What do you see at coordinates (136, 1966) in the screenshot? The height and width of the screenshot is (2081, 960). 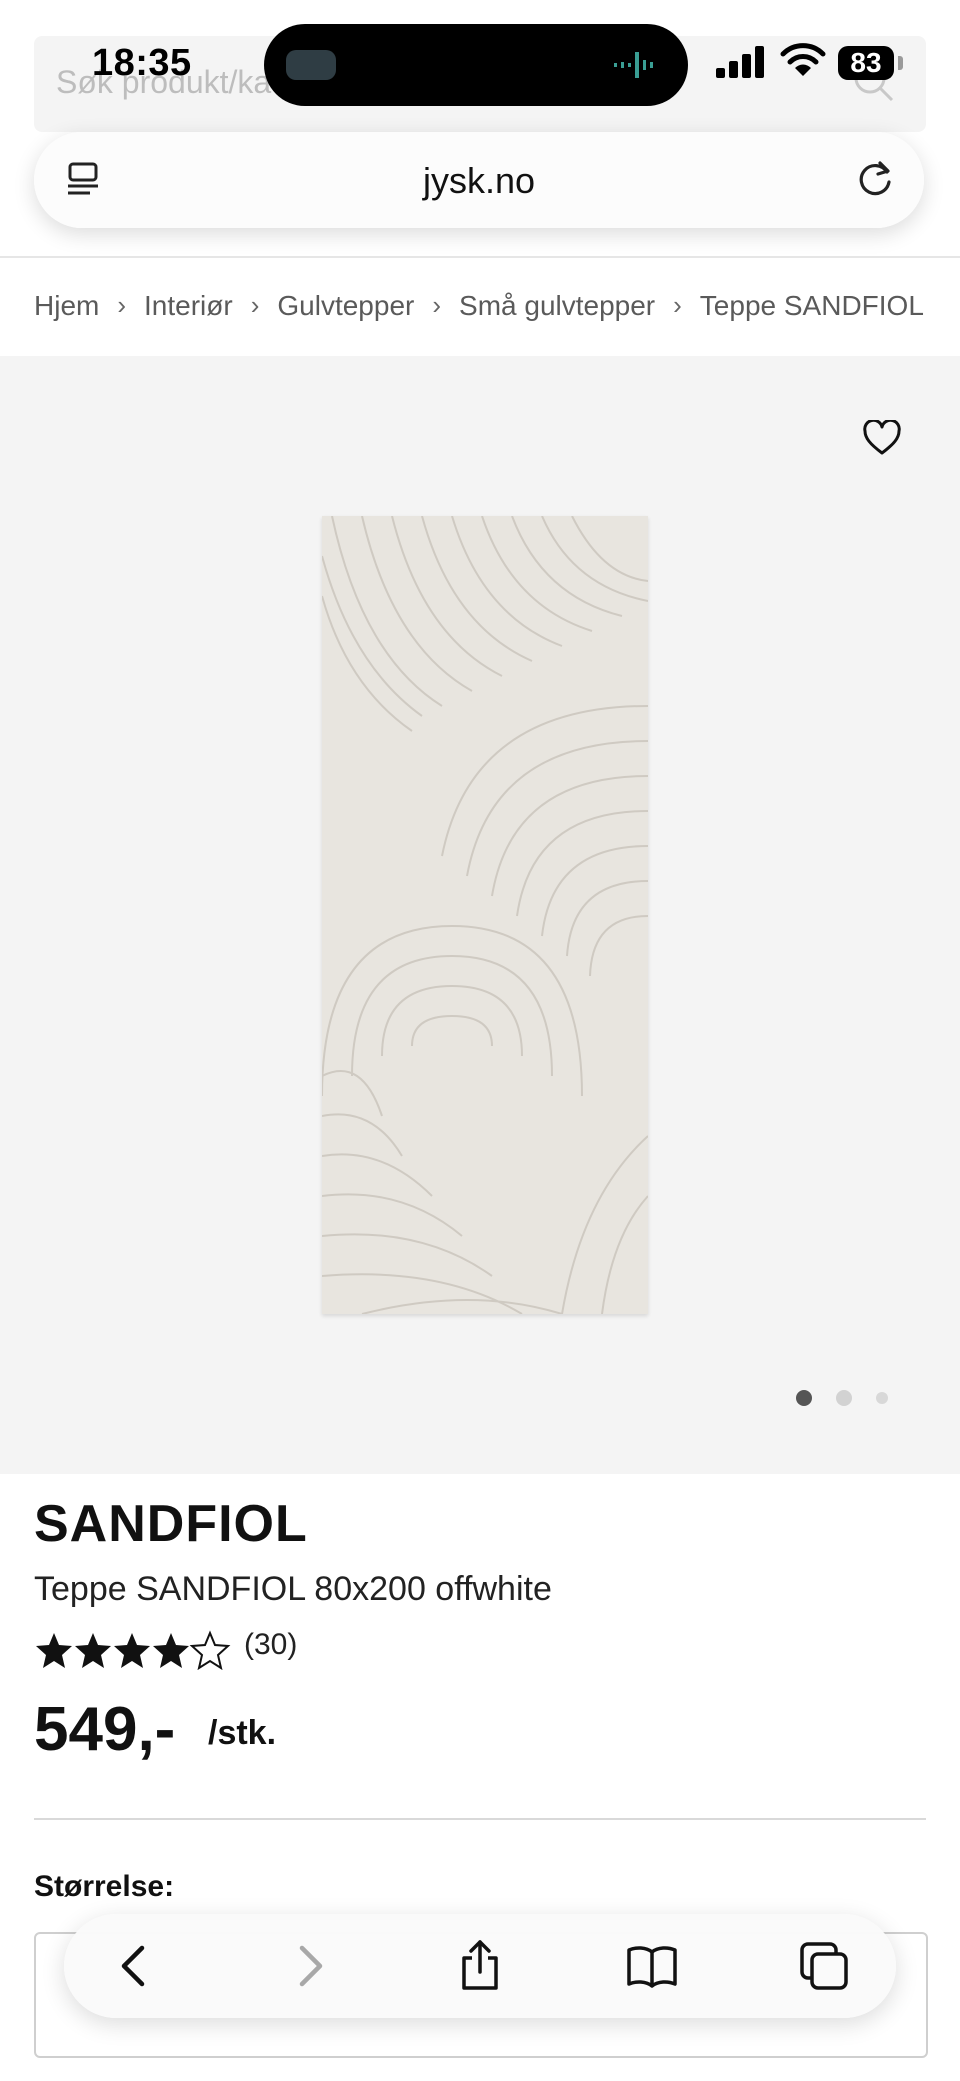 I see `chevron-left-icon` at bounding box center [136, 1966].